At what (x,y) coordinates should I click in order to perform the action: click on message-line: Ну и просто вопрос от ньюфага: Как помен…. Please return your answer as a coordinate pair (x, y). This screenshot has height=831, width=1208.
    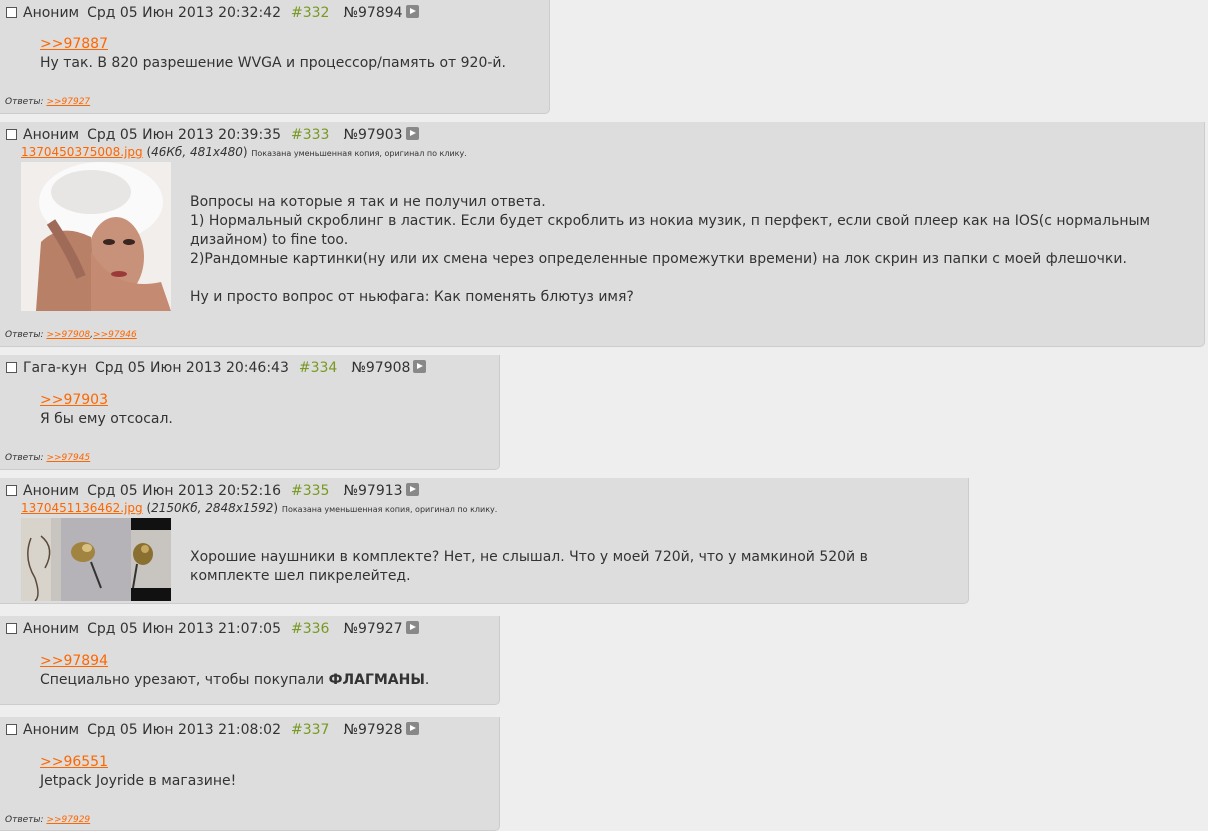
    Looking at the image, I should click on (412, 297).